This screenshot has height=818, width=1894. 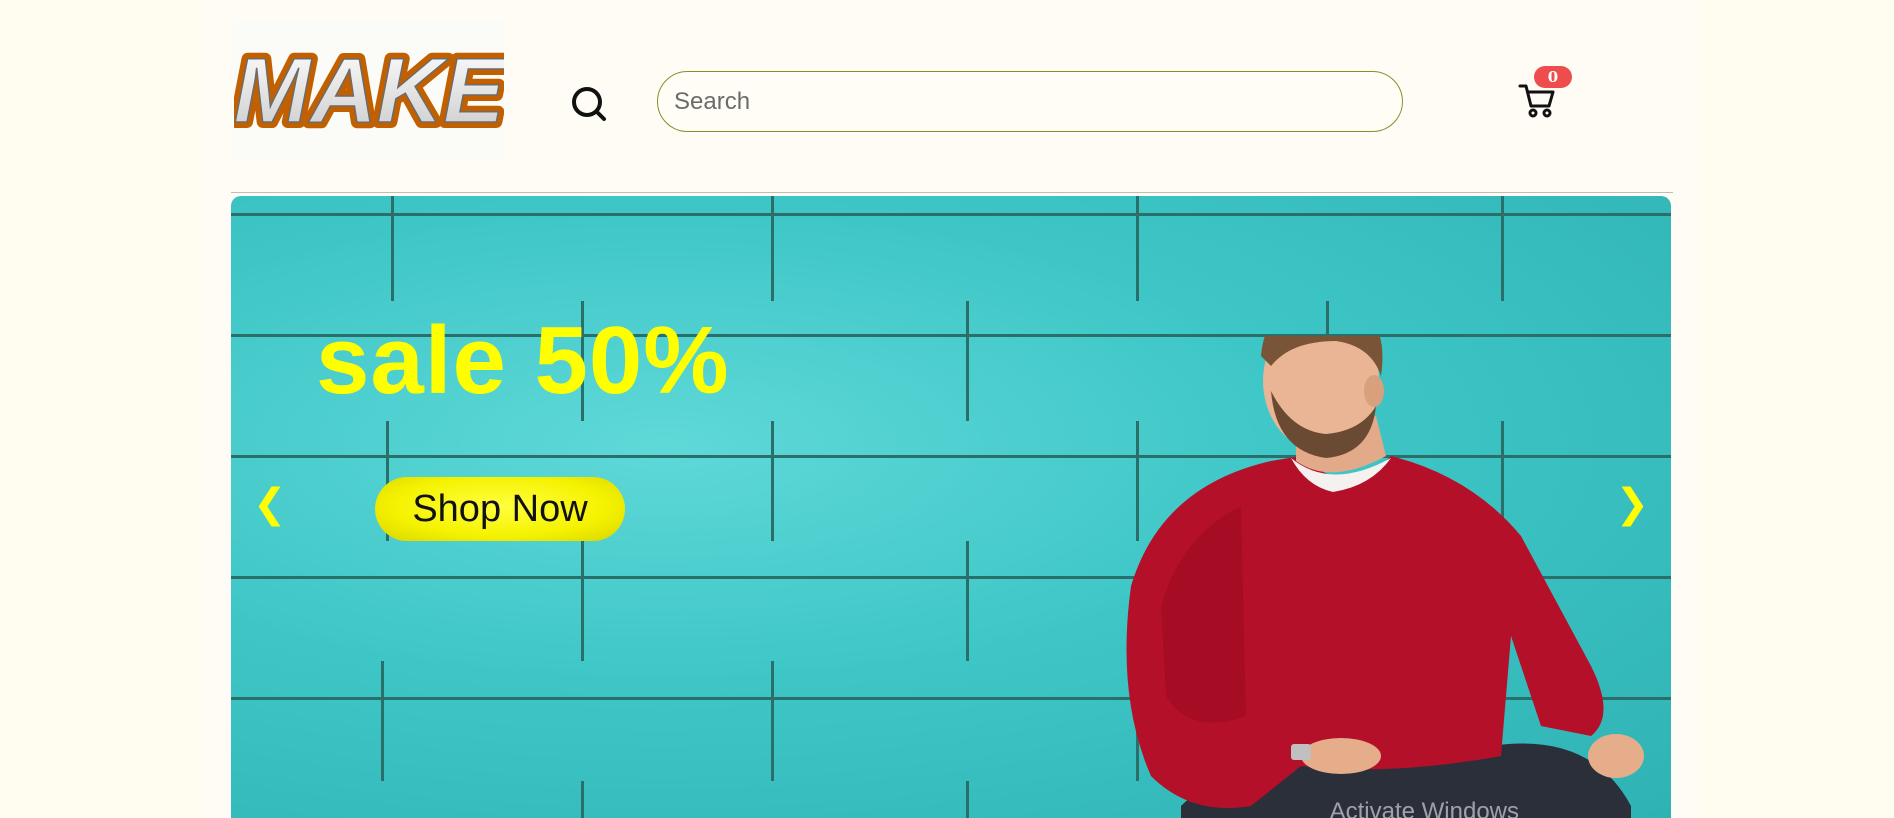 I want to click on search-input, so click(x=1030, y=101).